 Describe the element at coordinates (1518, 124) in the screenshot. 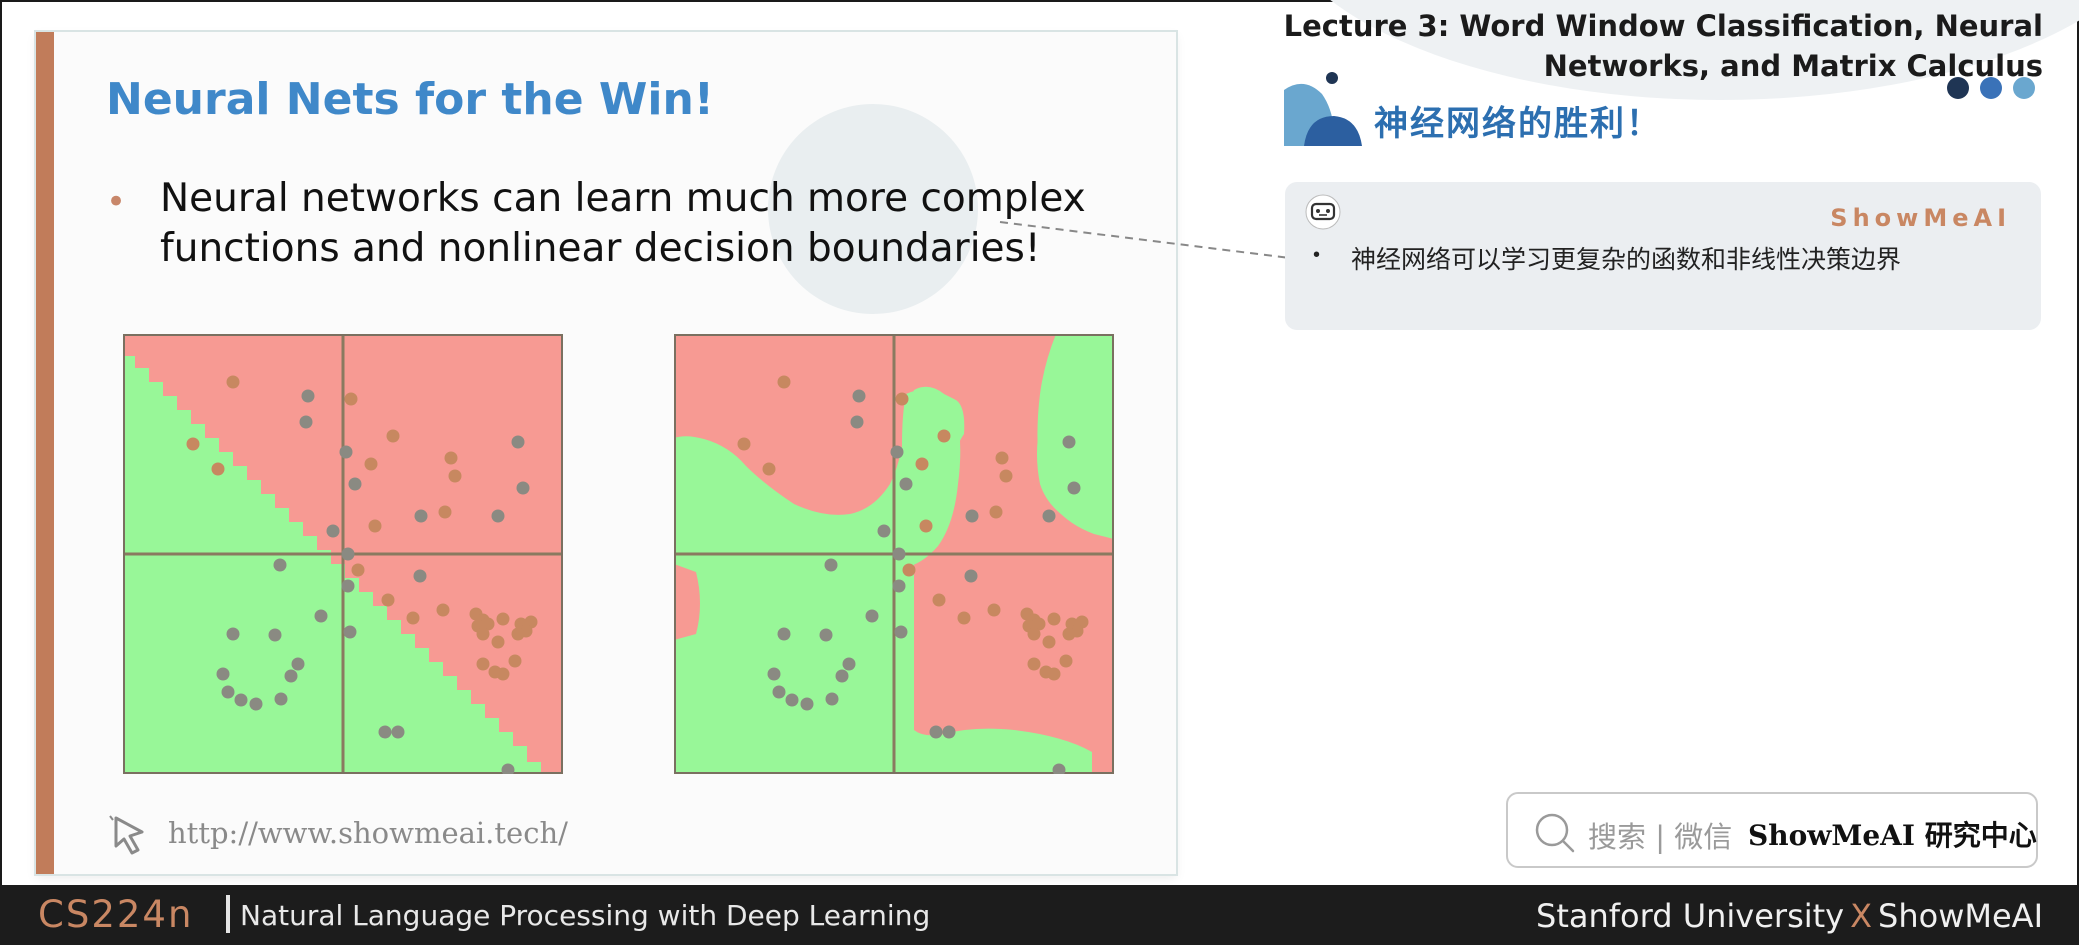

I see `section-title: 神经网络的胜利！` at that location.